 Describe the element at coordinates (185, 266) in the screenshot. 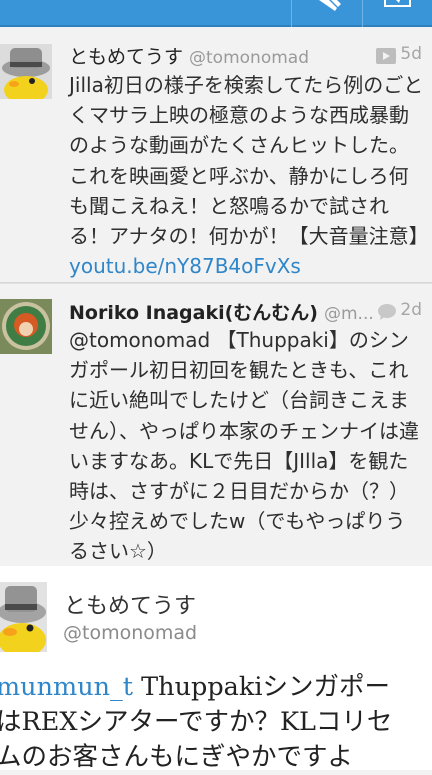

I see `tweet-link: youtu.be/nY87B4oFvXs` at that location.